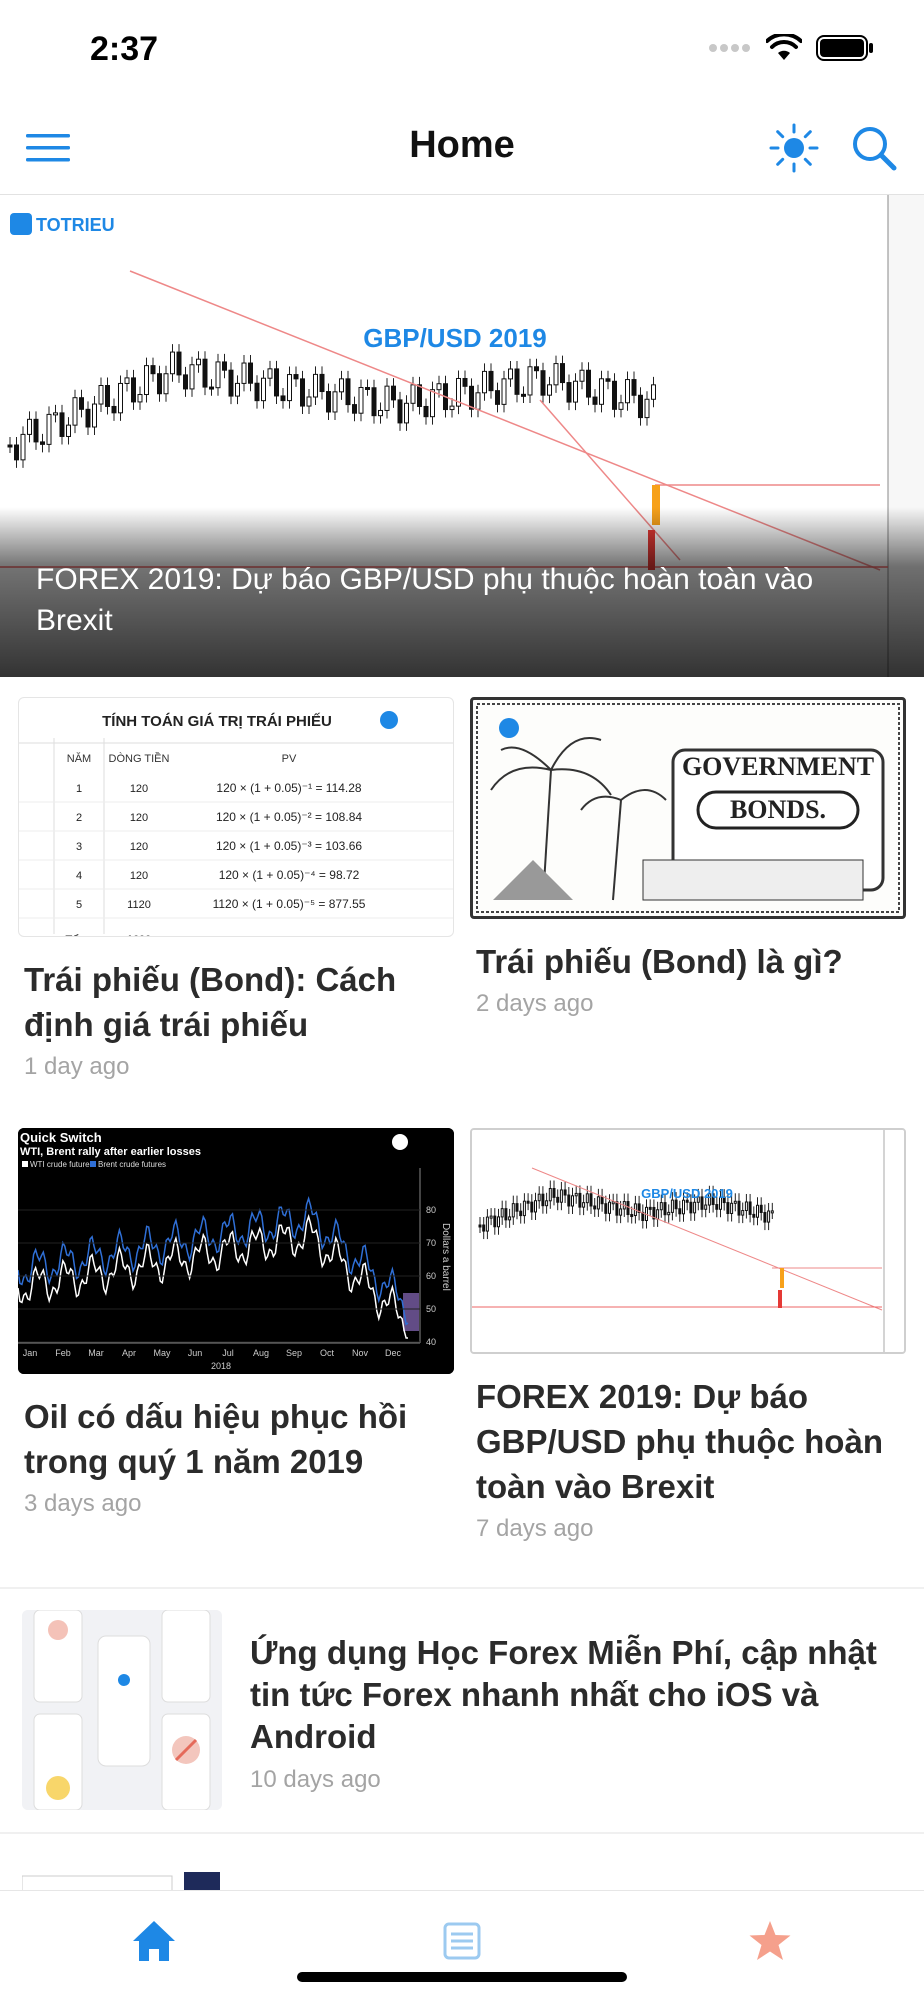 The image size is (924, 2000). I want to click on nav-bar: Home, so click(462, 147).